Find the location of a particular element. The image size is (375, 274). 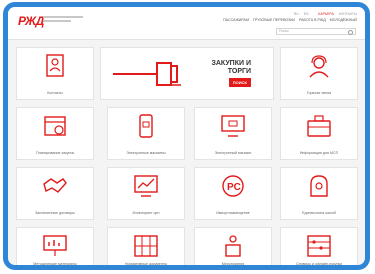

tile-label: Мероприятия is located at coordinates (233, 264).